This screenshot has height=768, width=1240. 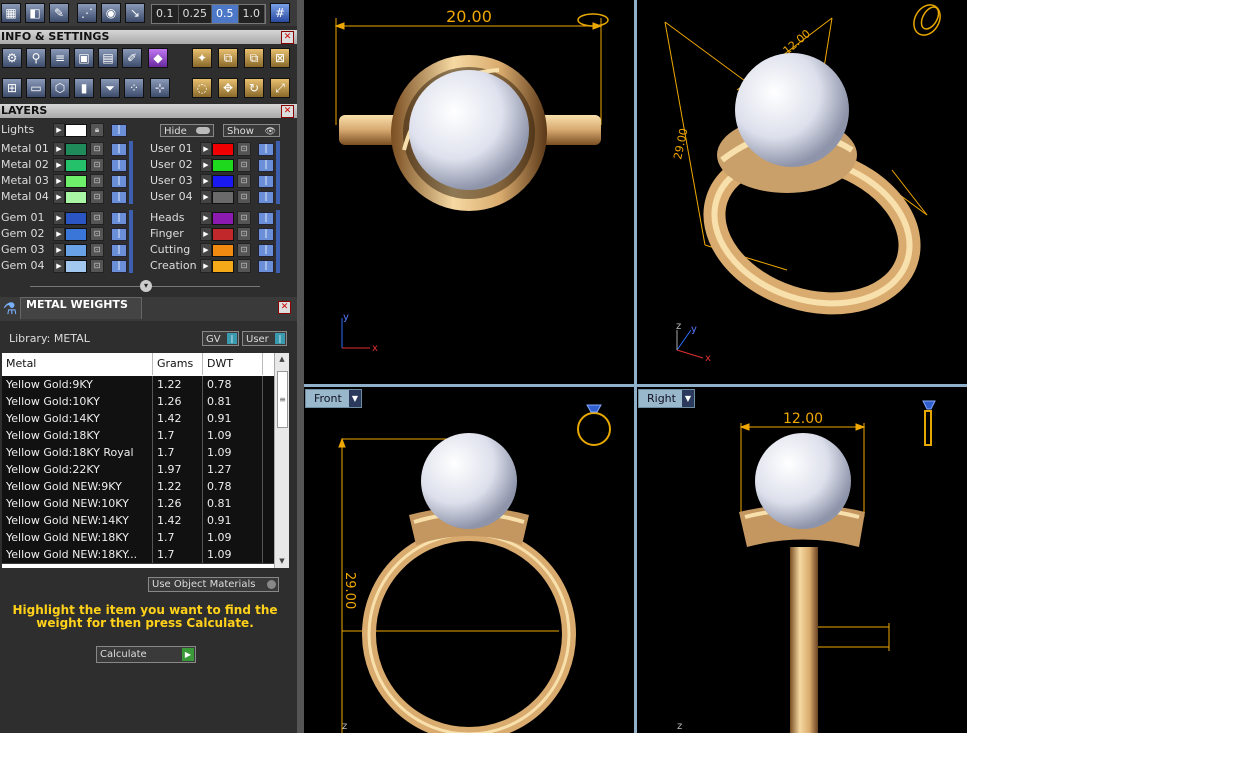 What do you see at coordinates (134, 88) in the screenshot?
I see `scatter-select-icon: ⁘` at bounding box center [134, 88].